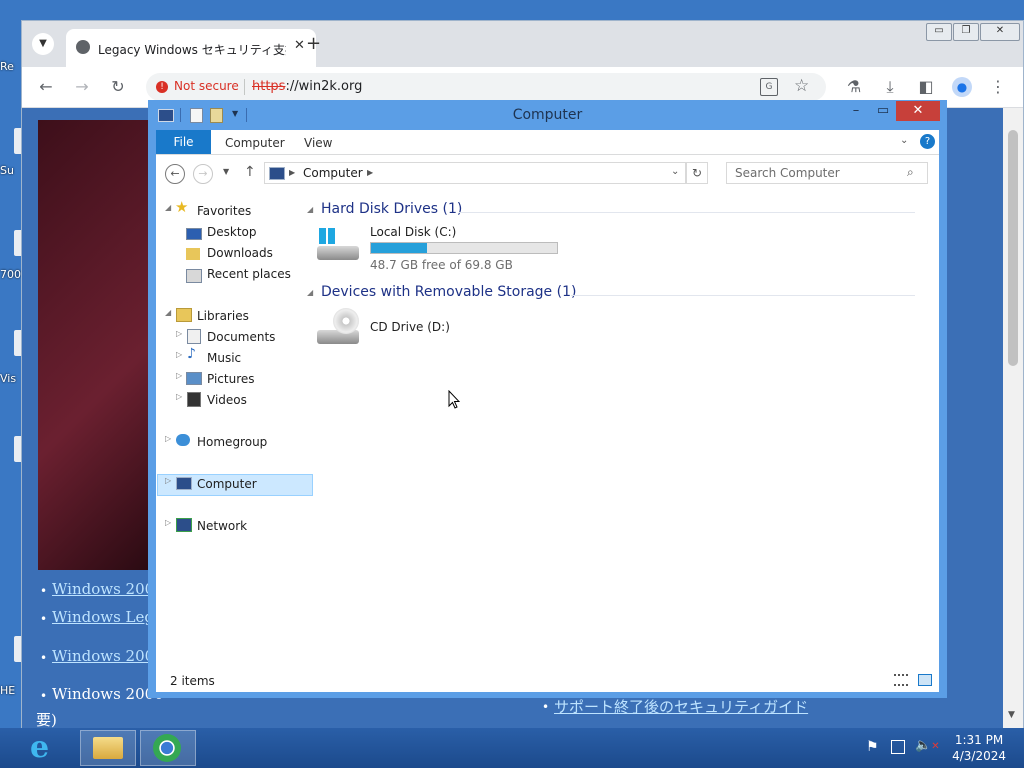 This screenshot has width=1024, height=768. Describe the element at coordinates (224, 211) in the screenshot. I see `nav-favorites: Favorites` at that location.